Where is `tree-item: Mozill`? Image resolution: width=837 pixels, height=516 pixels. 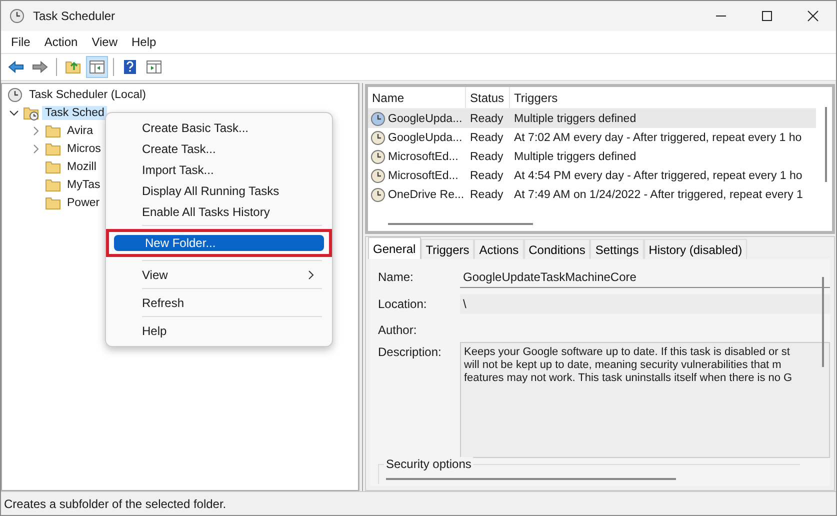
tree-item: Mozill is located at coordinates (82, 167).